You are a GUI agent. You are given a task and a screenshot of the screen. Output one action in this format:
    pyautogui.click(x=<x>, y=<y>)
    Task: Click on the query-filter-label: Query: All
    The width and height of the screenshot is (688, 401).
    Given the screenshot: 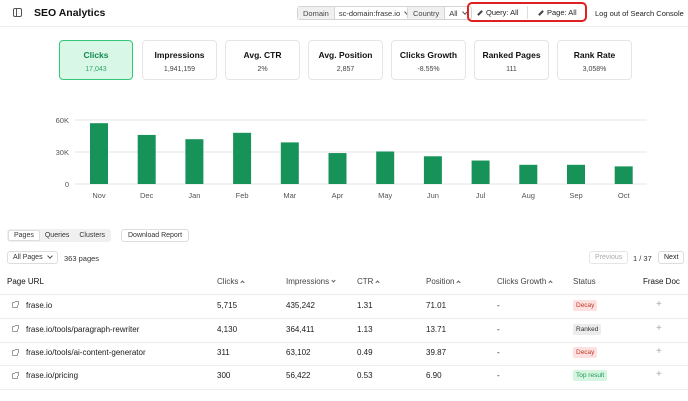 What is the action you would take?
    pyautogui.click(x=502, y=12)
    